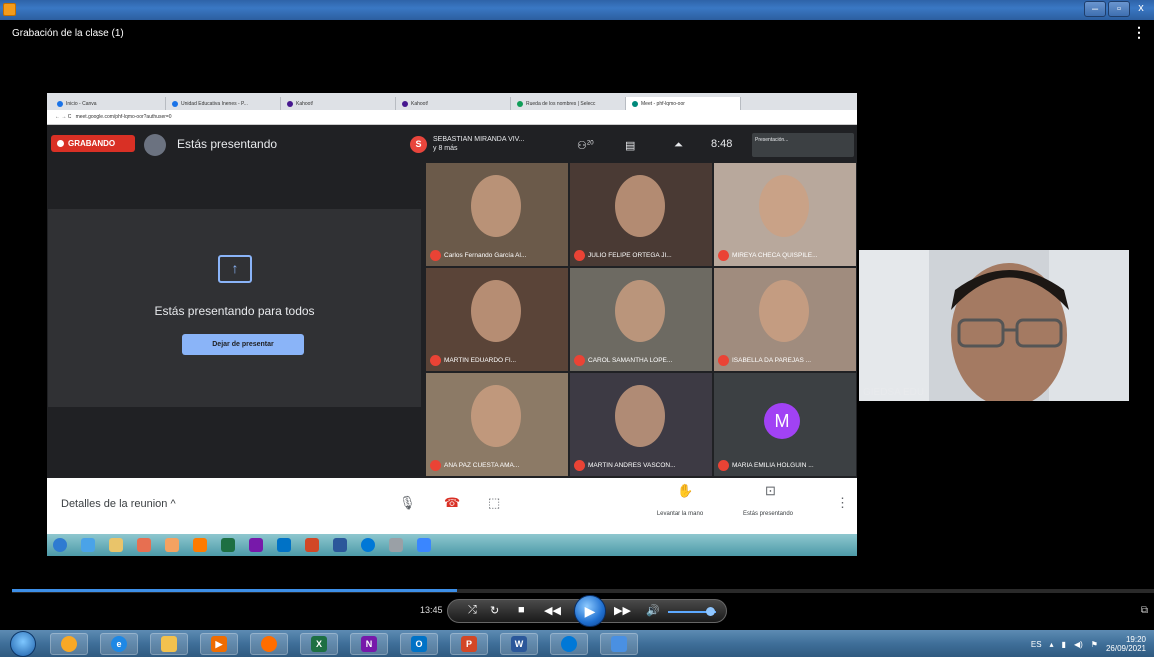 Image resolution: width=1154 pixels, height=657 pixels. What do you see at coordinates (1052, 644) in the screenshot?
I see `show-hidden-icons-icon: ▴` at bounding box center [1052, 644].